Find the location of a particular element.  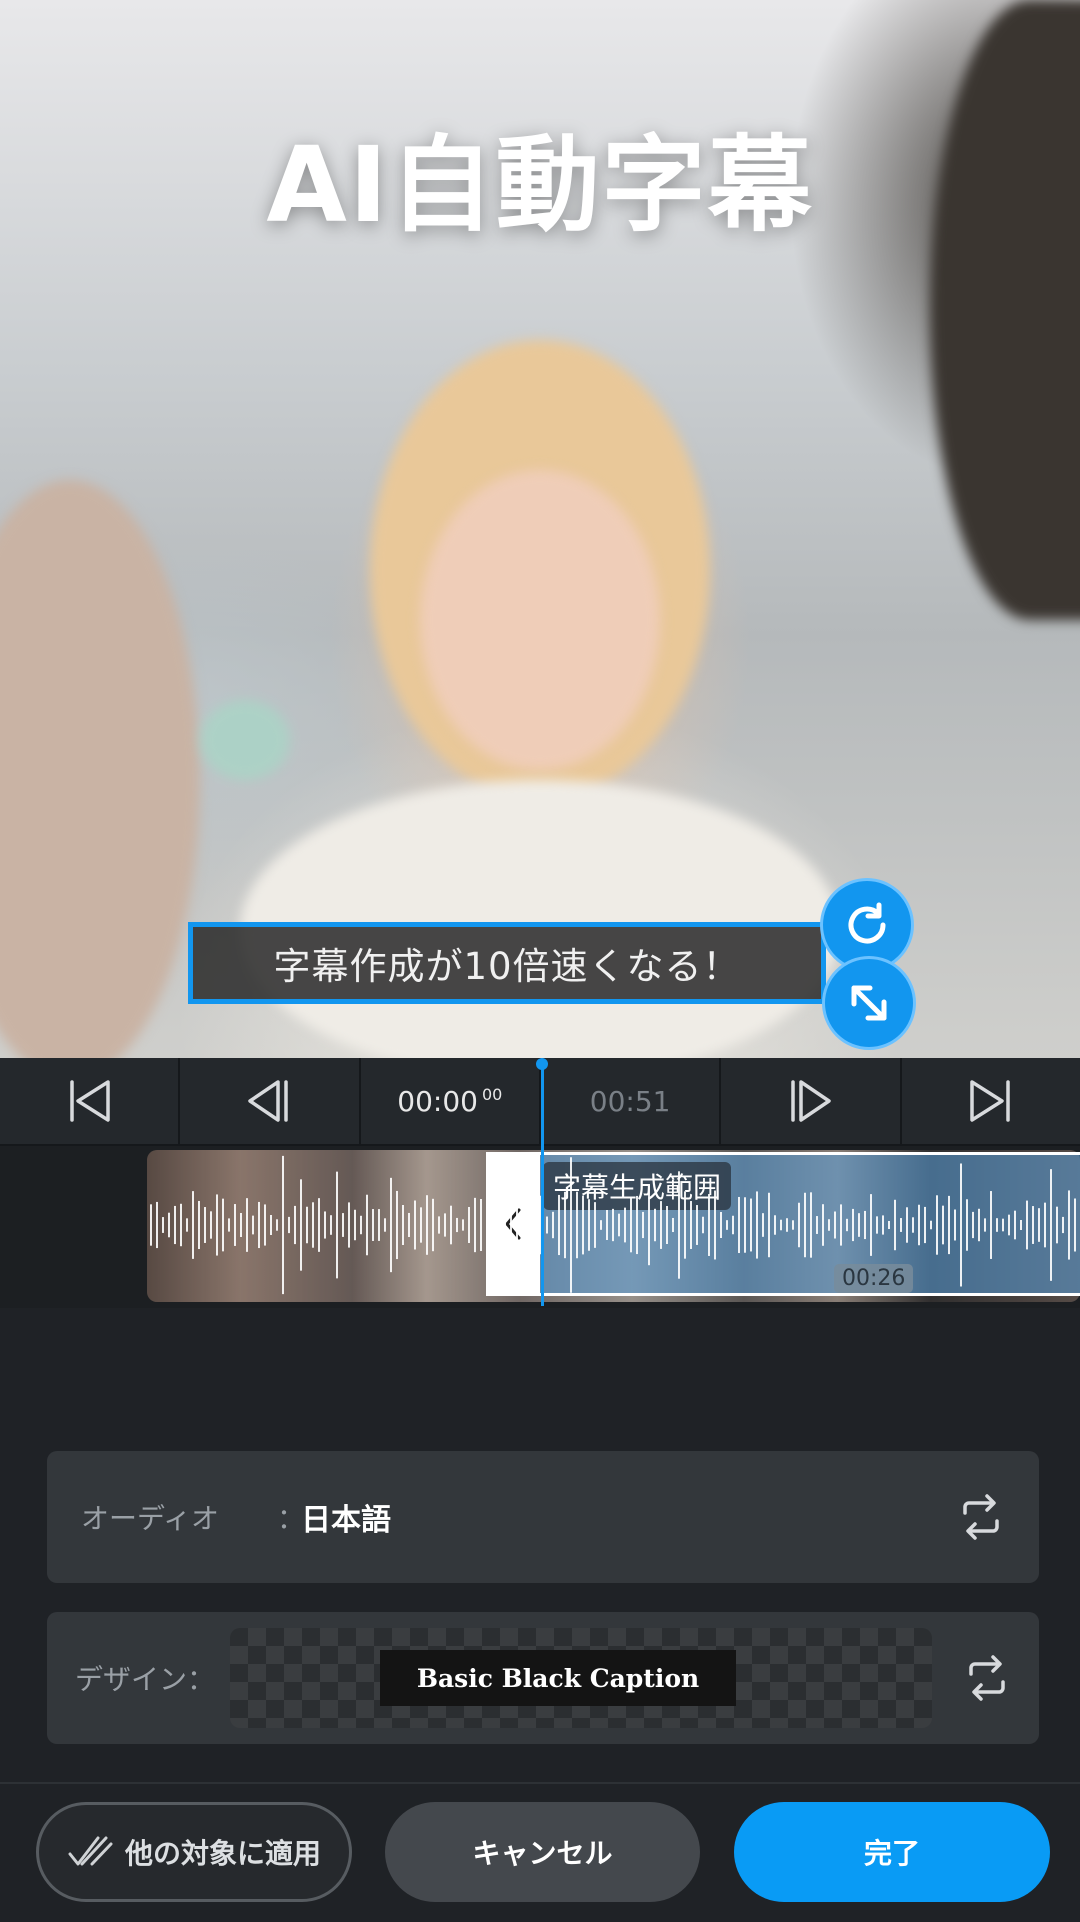

rotate-icon is located at coordinates (867, 923).